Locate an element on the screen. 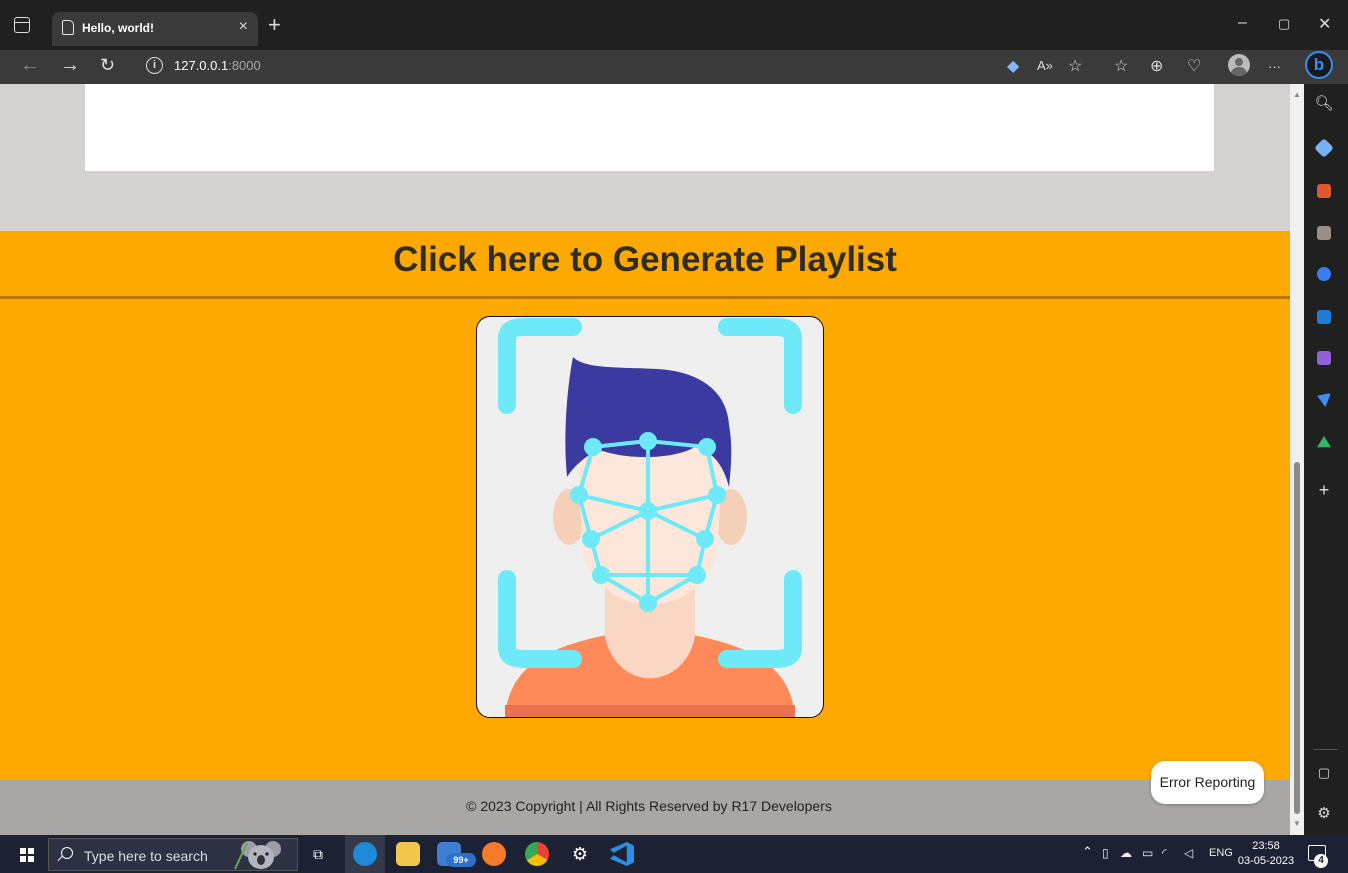 The image size is (1348, 873). onedrive-icon: ☁ is located at coordinates (1126, 853).